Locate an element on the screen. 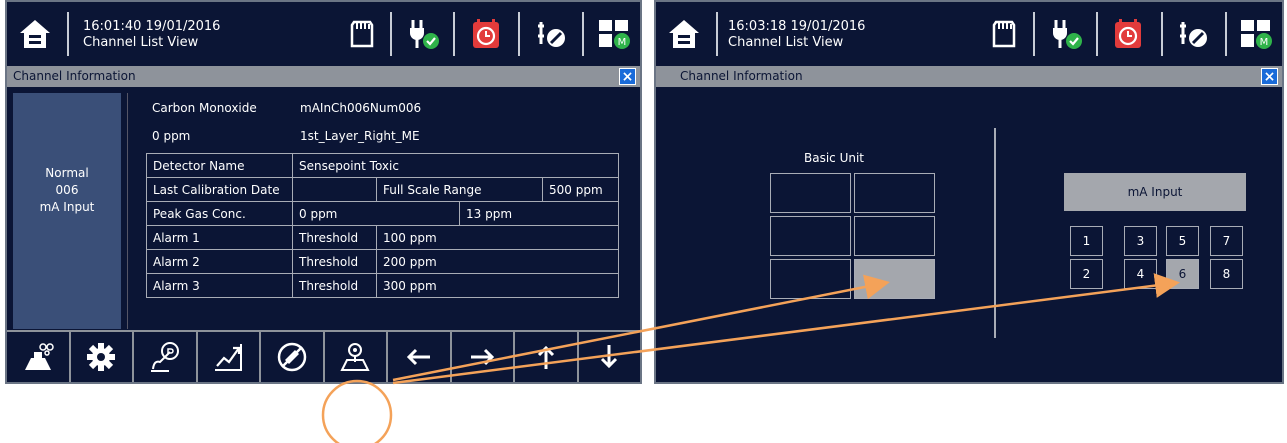 This screenshot has width=1287, height=443. gas-sensor-icon is located at coordinates (39, 356).